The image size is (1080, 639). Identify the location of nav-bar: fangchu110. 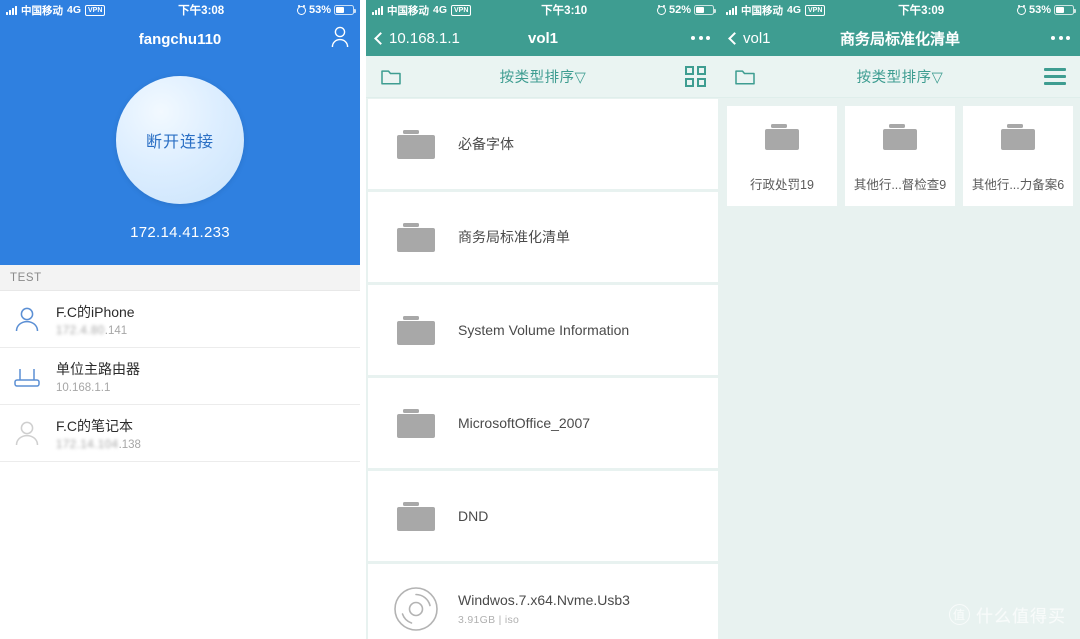
(180, 39).